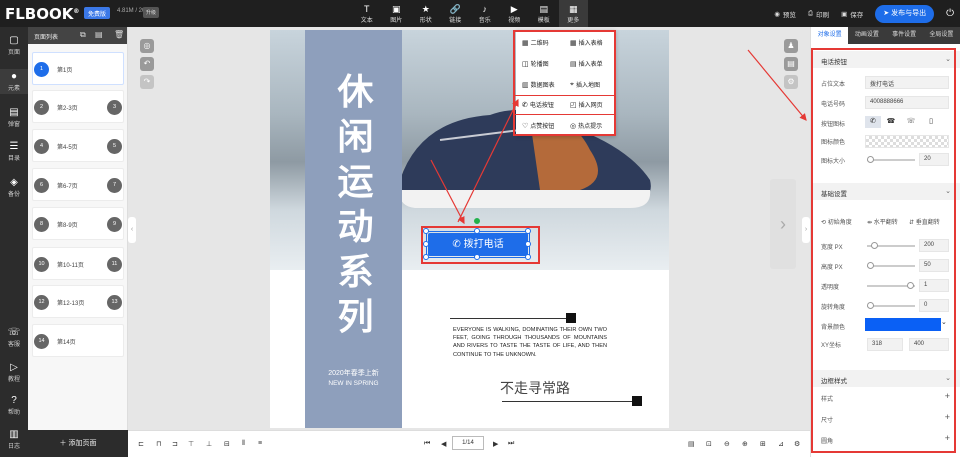 The width and height of the screenshot is (960, 457). I want to click on tab-animation-settings: 动画设置, so click(866, 35).